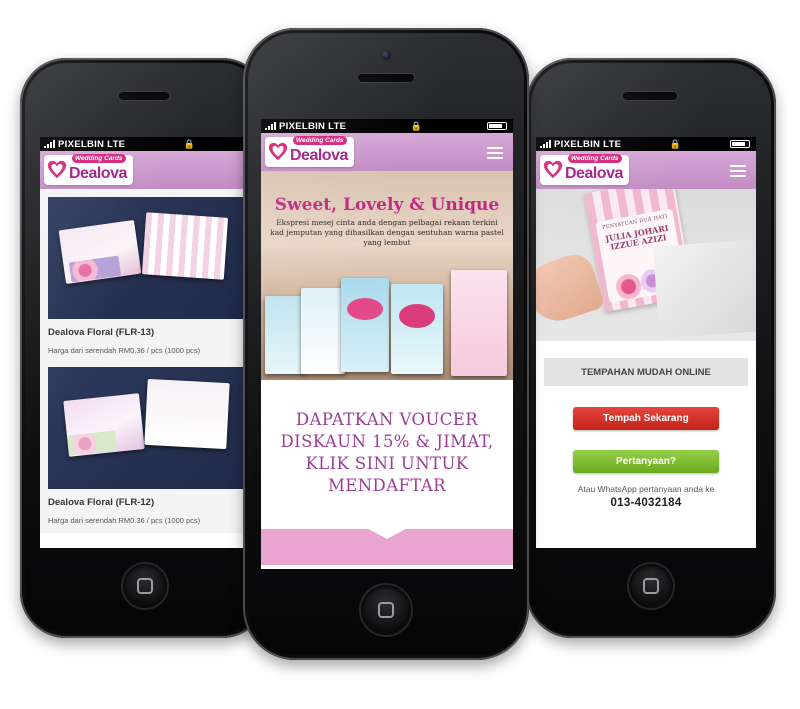 The image size is (800, 709). Describe the element at coordinates (149, 502) in the screenshot. I see `product-name: Dealova Floral (FLR-12)` at that location.